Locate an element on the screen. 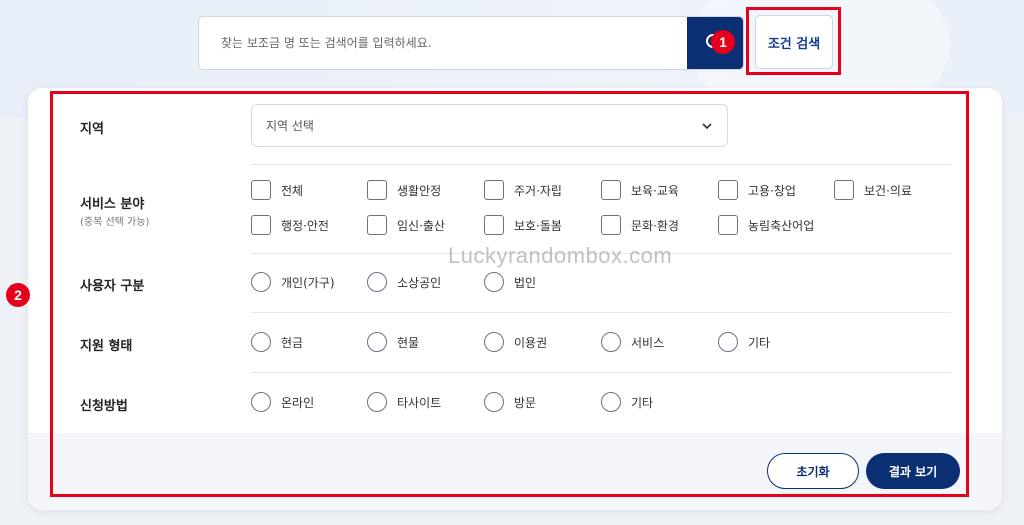 The width and height of the screenshot is (1024, 525). annotation-marker-2: 2 is located at coordinates (18, 295).